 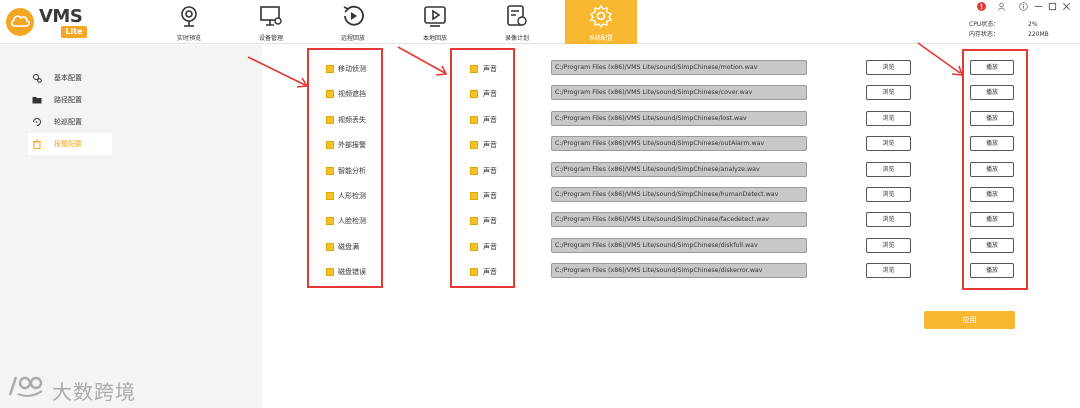 What do you see at coordinates (435, 16) in the screenshot?
I see `local-playback-icon` at bounding box center [435, 16].